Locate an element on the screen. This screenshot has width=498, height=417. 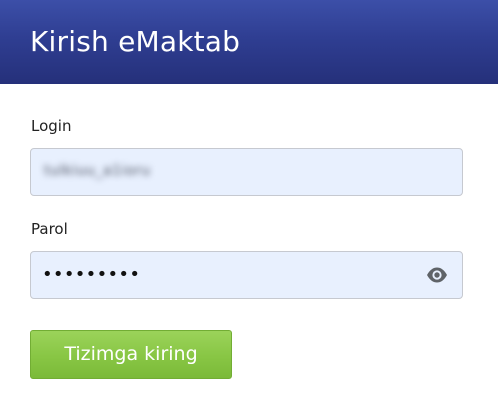
login-label: Login is located at coordinates (51, 126).